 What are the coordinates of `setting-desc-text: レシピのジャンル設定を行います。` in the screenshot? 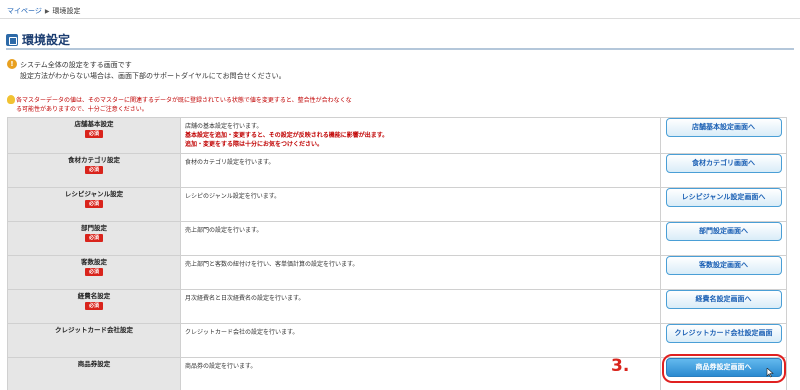 It's located at (233, 196).